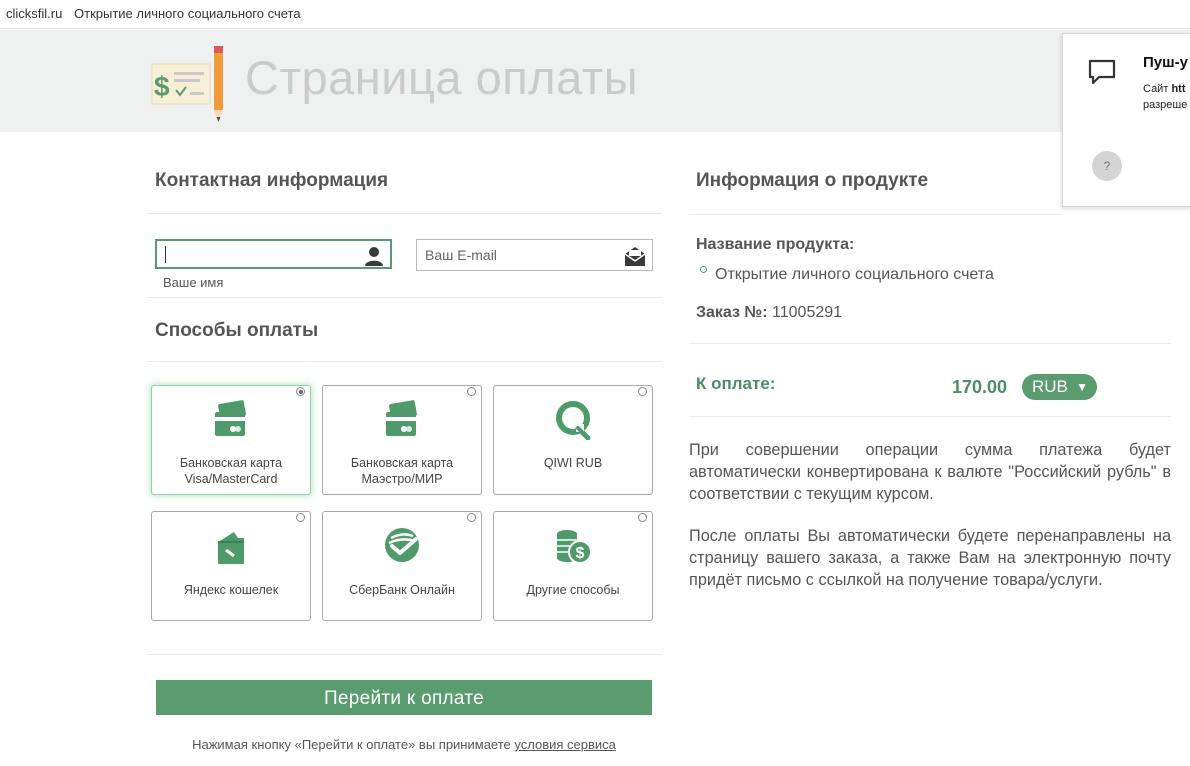  I want to click on name-input, so click(273, 254).